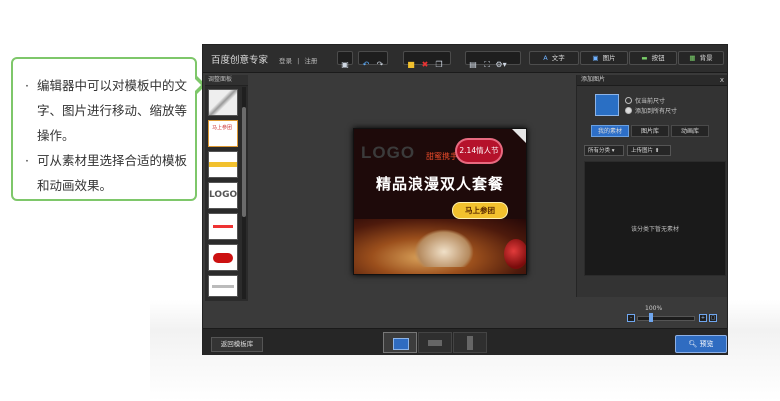  I want to click on panel-header: 添加图片 x, so click(652, 80).